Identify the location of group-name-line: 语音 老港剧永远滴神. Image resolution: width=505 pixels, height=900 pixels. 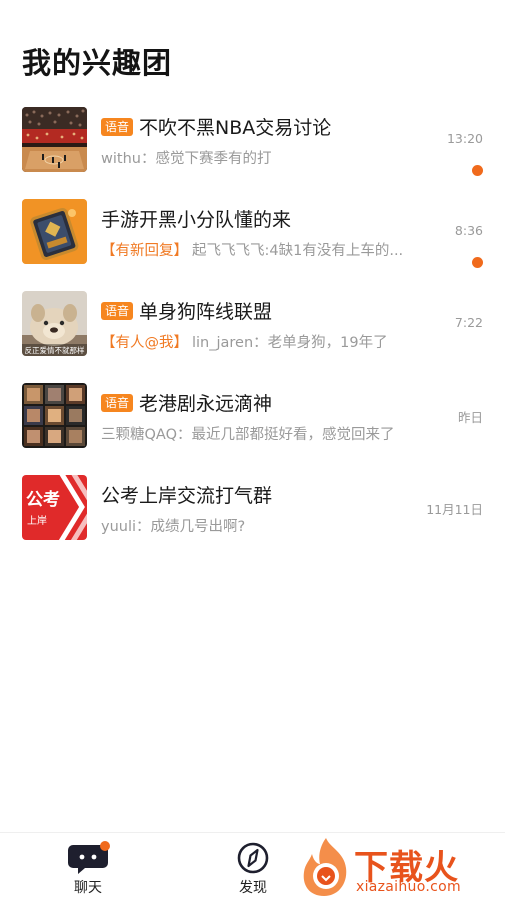
(268, 402).